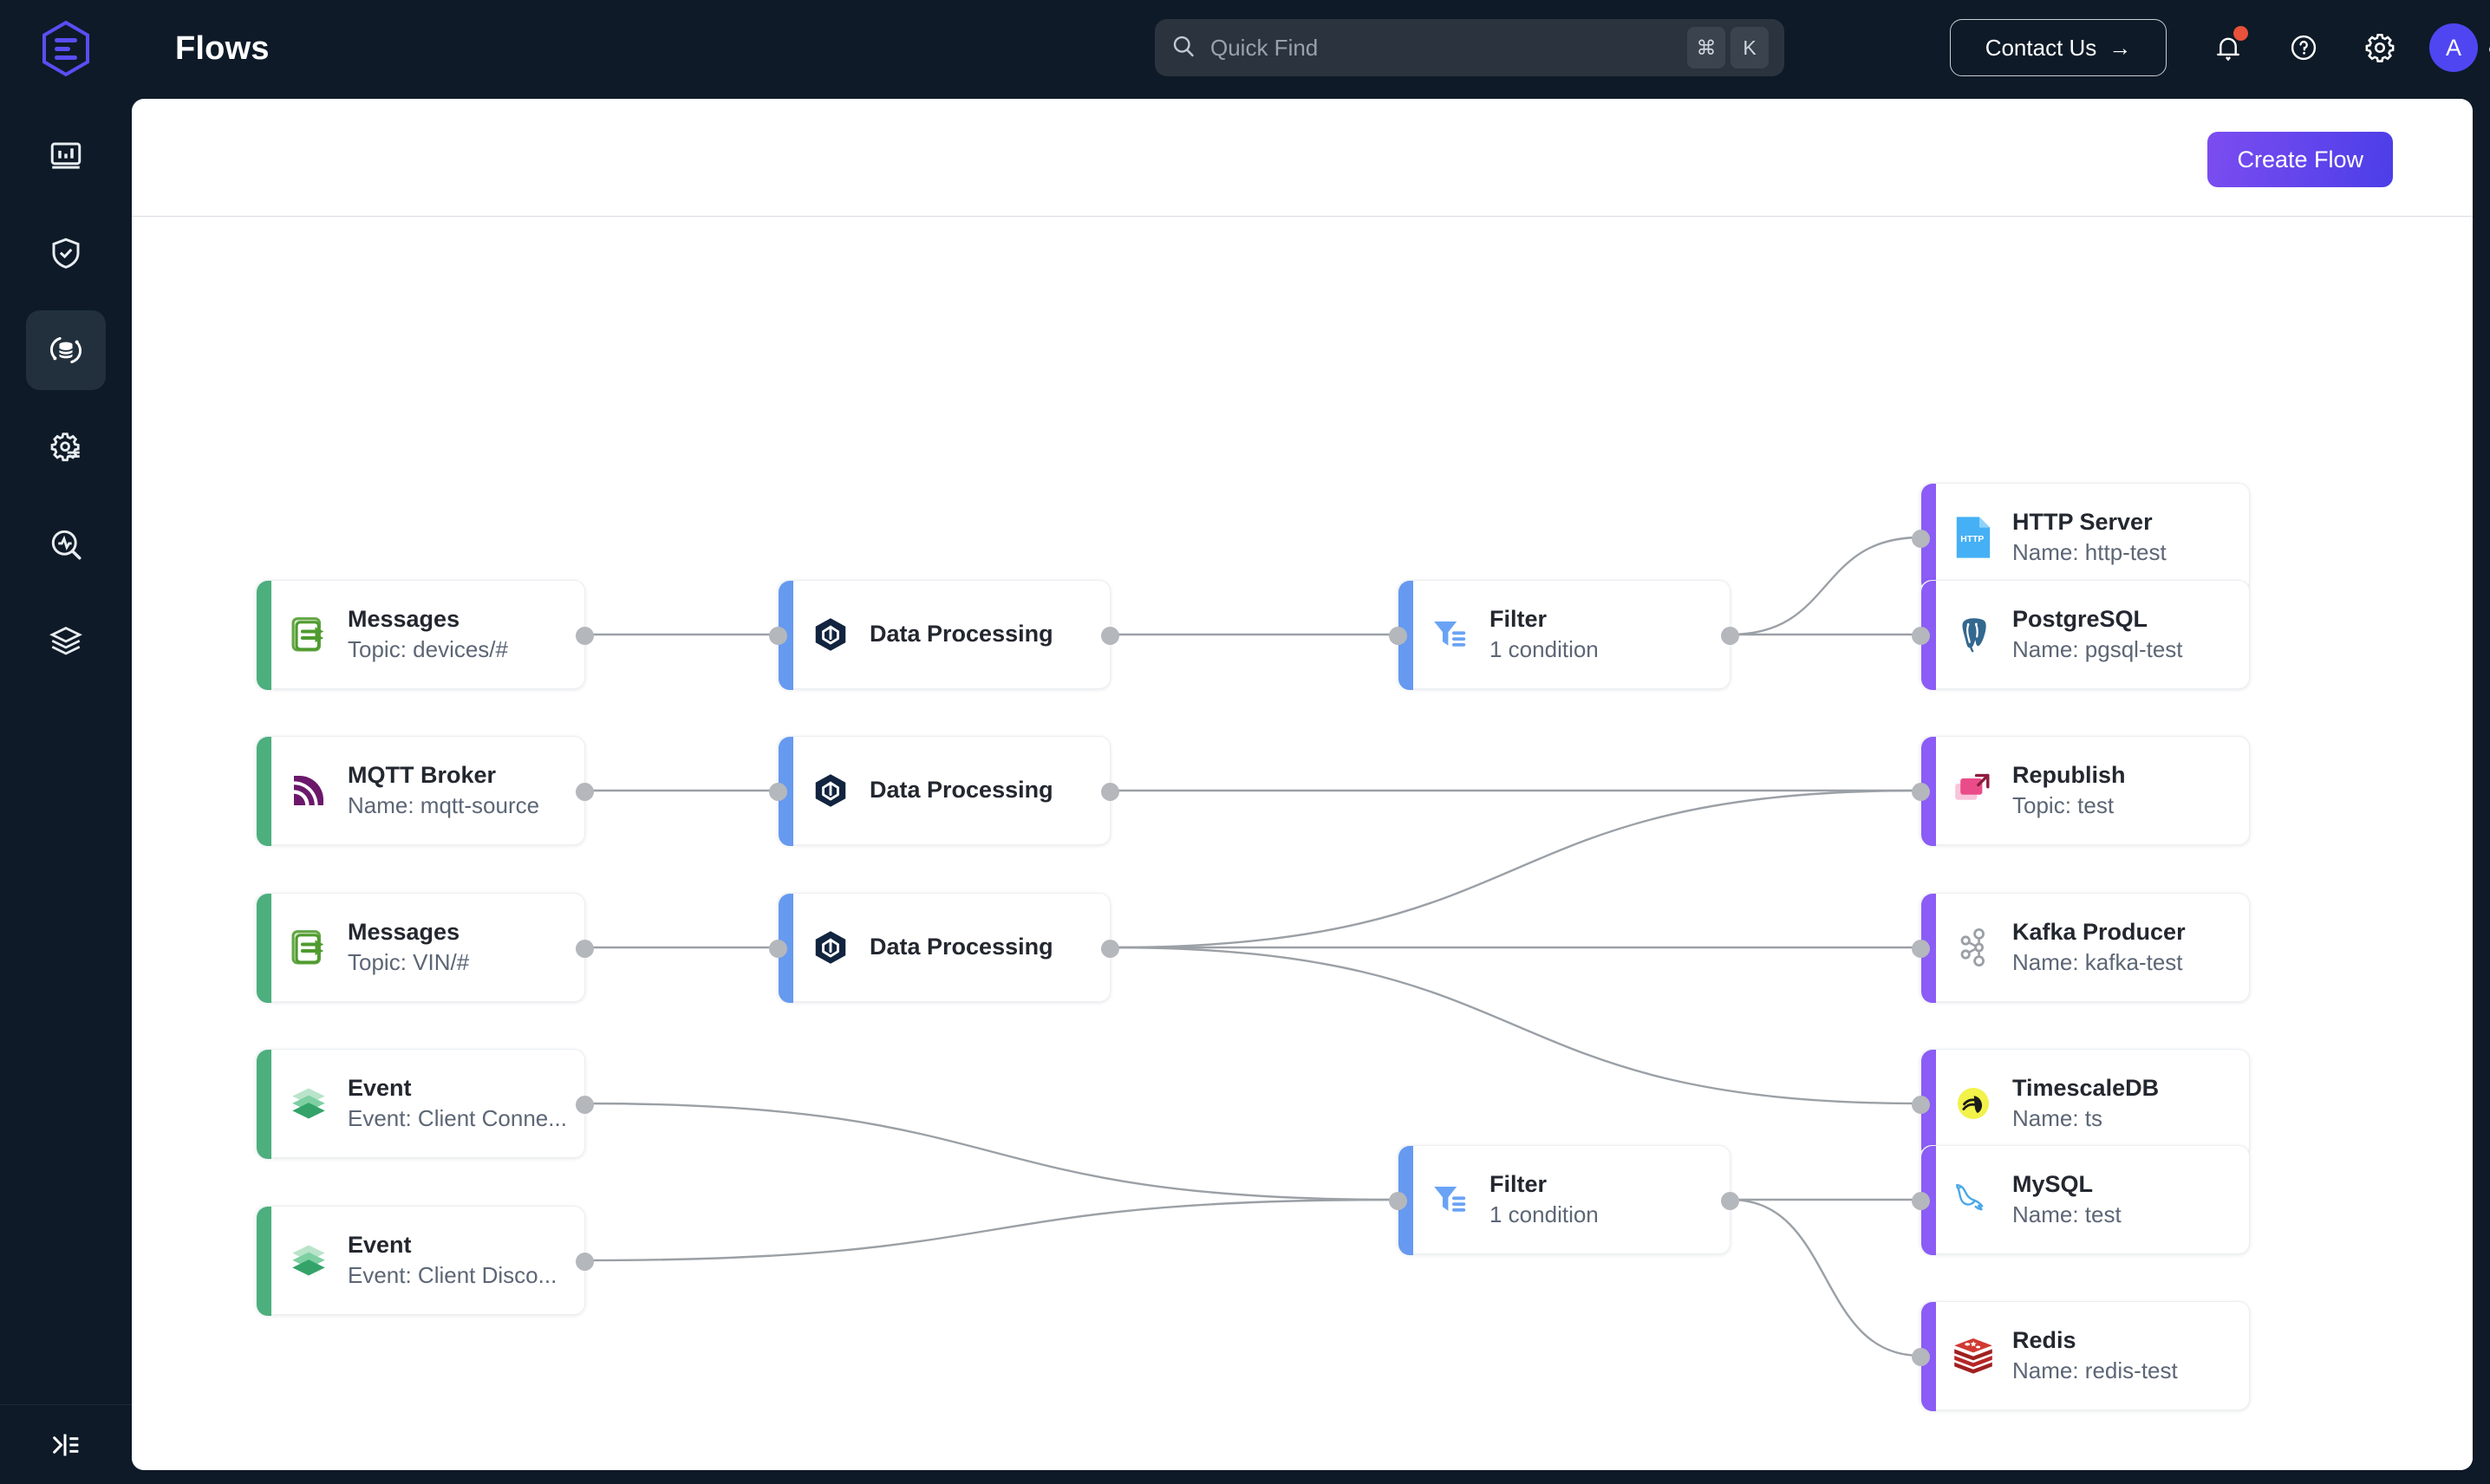 This screenshot has width=2490, height=1484. I want to click on sidebar-item-extensions, so click(66, 641).